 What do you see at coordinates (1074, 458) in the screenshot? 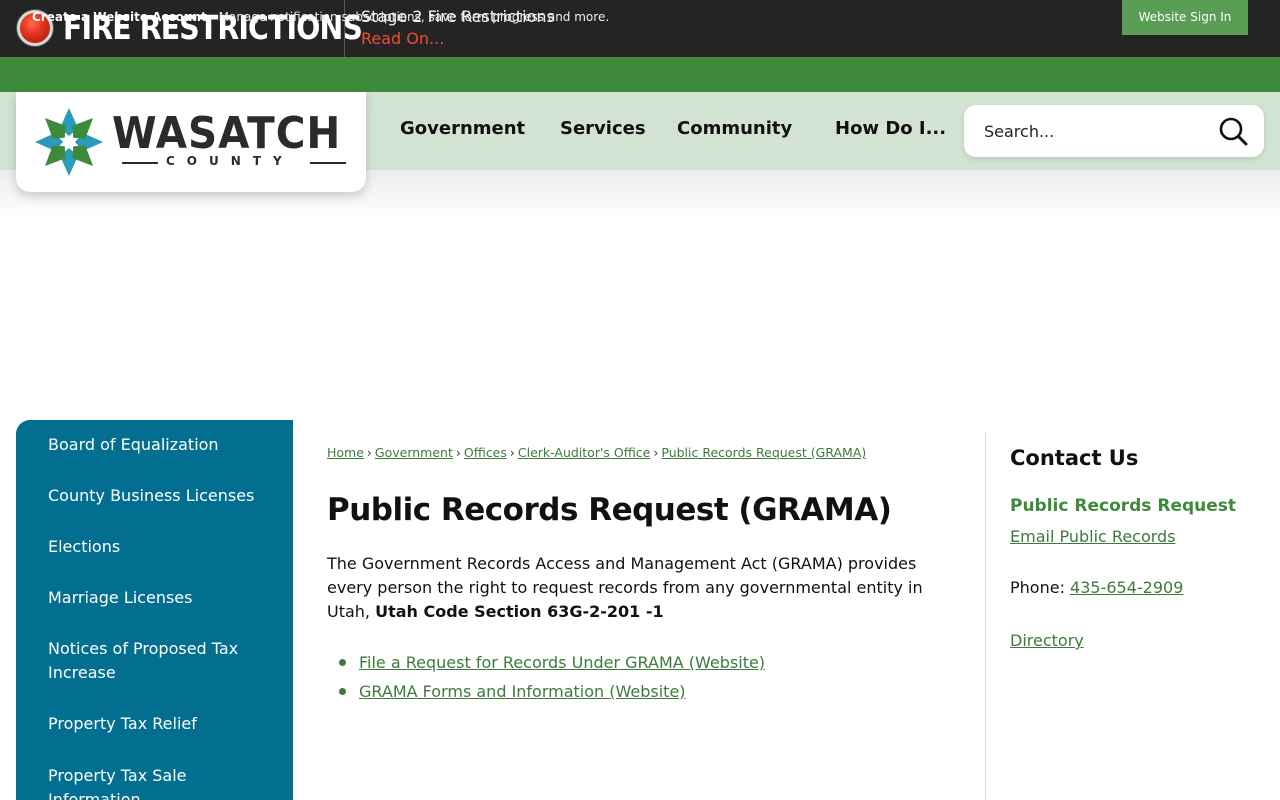
I see `contact-title: Contact Us` at bounding box center [1074, 458].